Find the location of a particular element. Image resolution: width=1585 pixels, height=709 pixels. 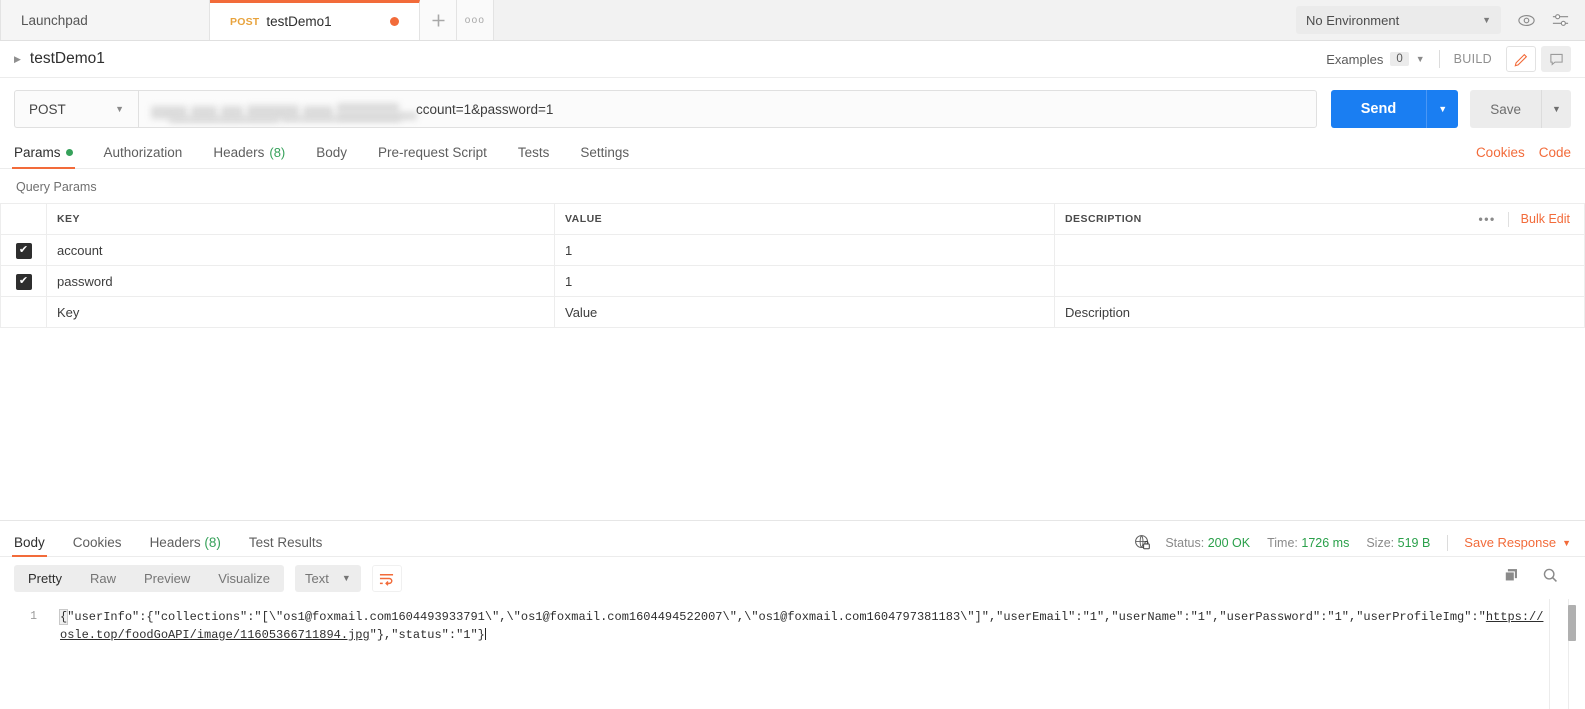

tab-label: Launchpad is located at coordinates (54, 20).